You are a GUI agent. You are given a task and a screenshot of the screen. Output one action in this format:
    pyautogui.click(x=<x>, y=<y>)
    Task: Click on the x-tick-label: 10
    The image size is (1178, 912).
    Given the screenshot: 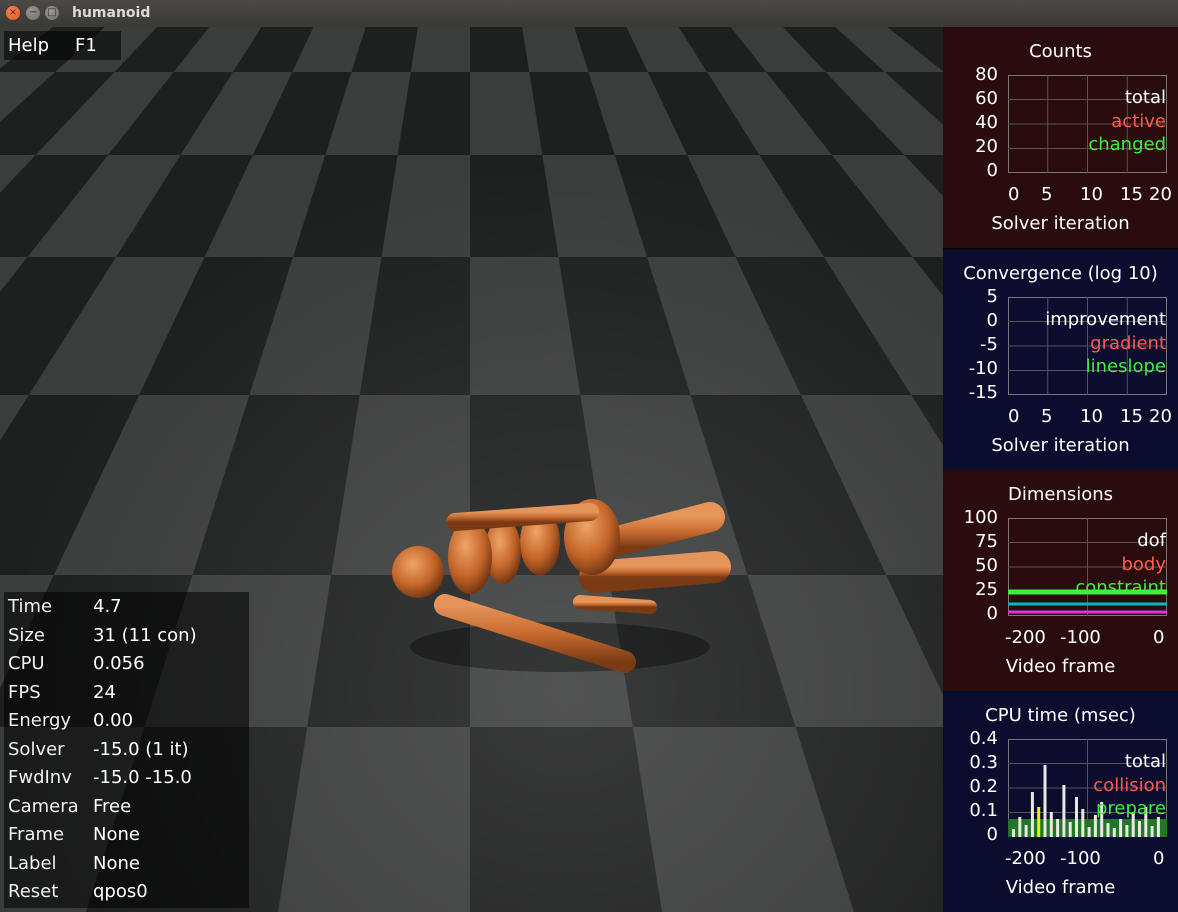 What is the action you would take?
    pyautogui.click(x=1091, y=416)
    